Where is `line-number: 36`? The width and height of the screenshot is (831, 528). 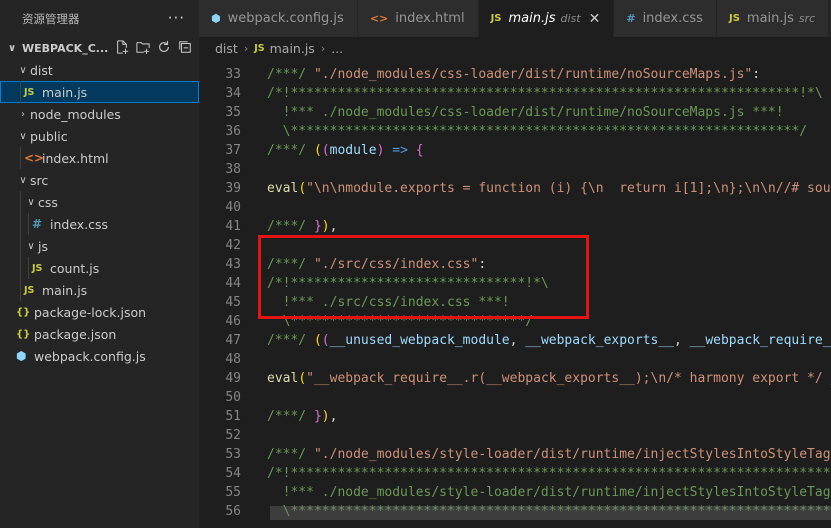
line-number: 36 is located at coordinates (233, 131).